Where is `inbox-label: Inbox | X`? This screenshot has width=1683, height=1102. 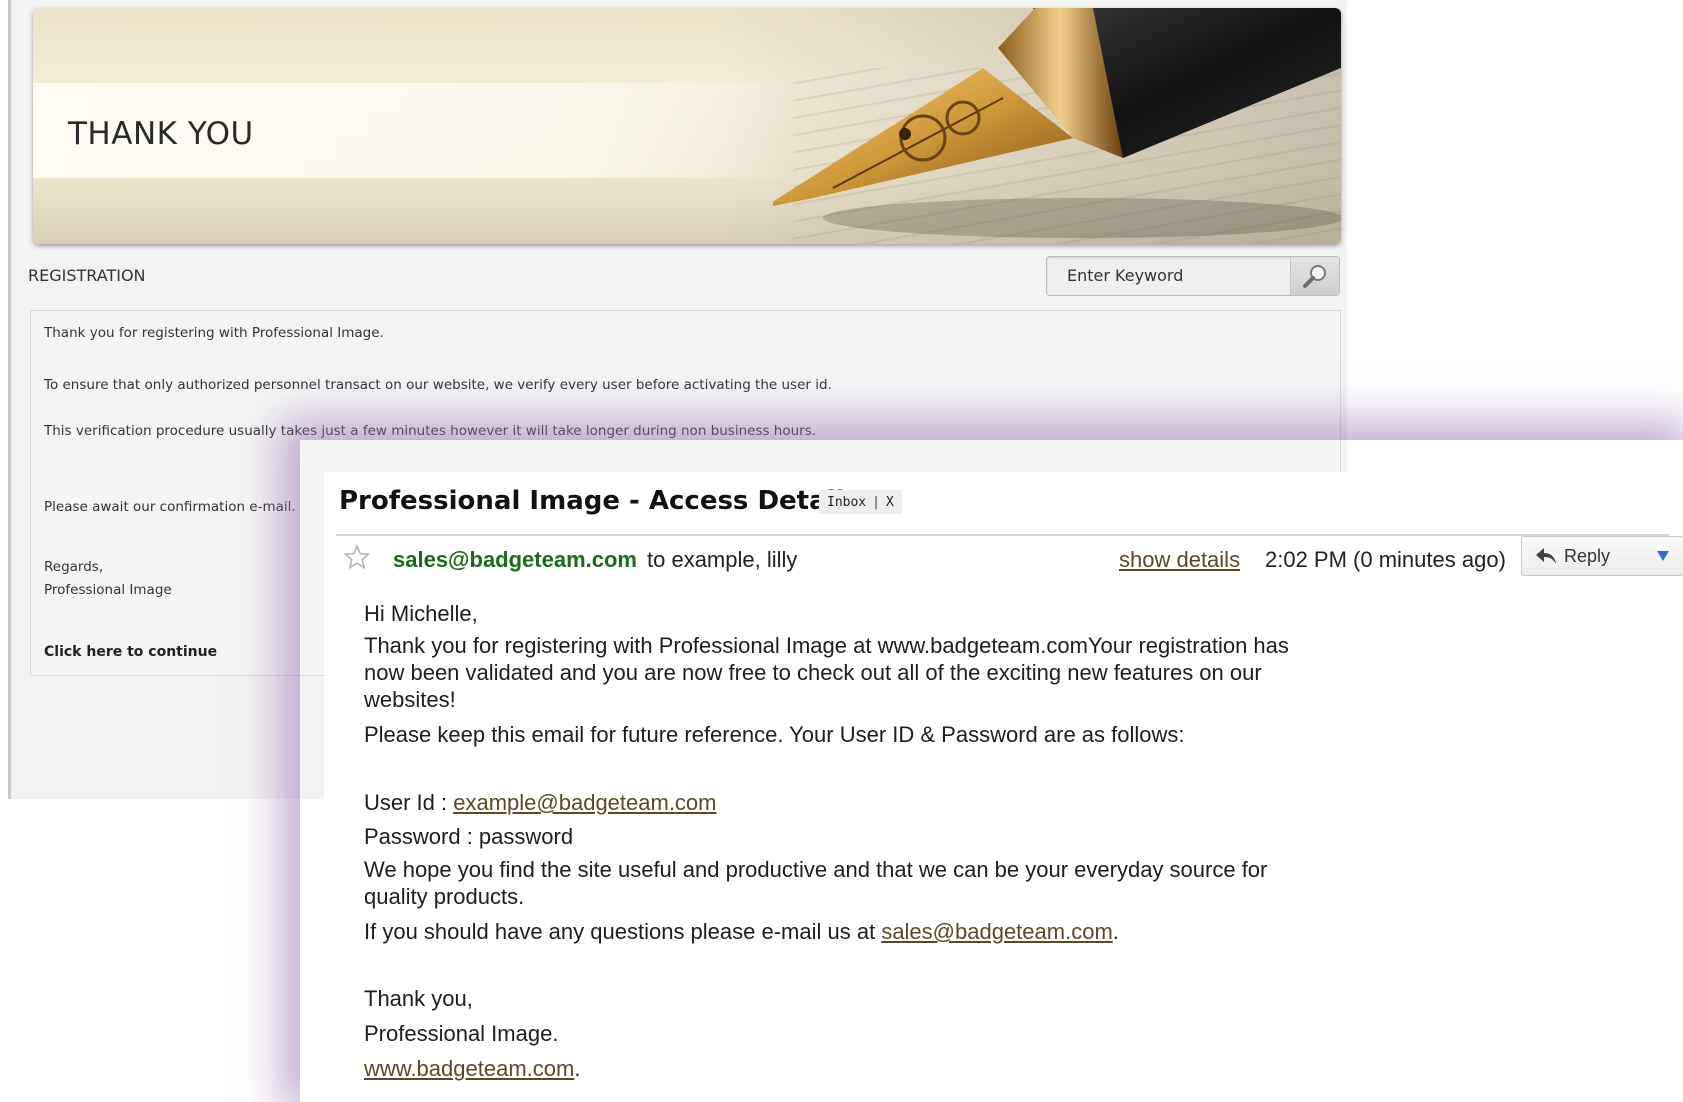 inbox-label: Inbox | X is located at coordinates (860, 502).